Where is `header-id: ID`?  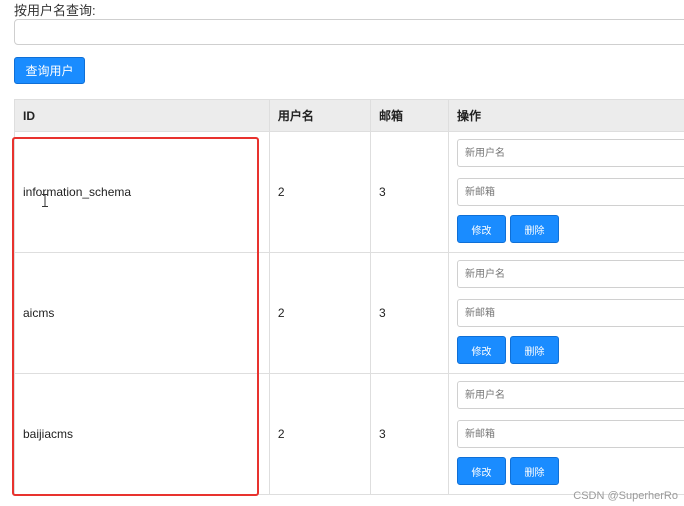
header-id: ID is located at coordinates (142, 115).